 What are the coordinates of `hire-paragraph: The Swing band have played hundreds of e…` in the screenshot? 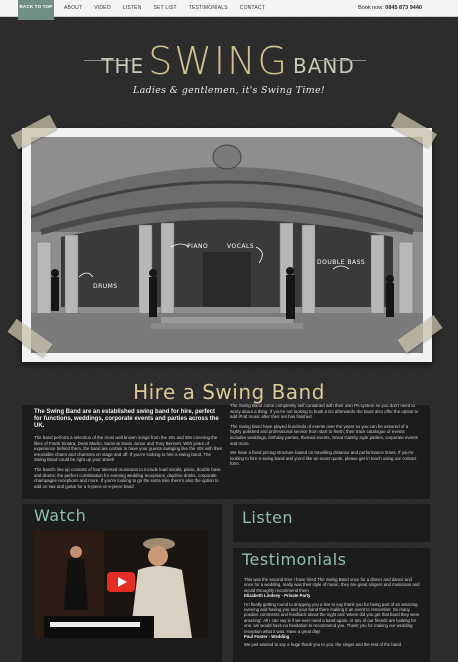 It's located at (324, 434).